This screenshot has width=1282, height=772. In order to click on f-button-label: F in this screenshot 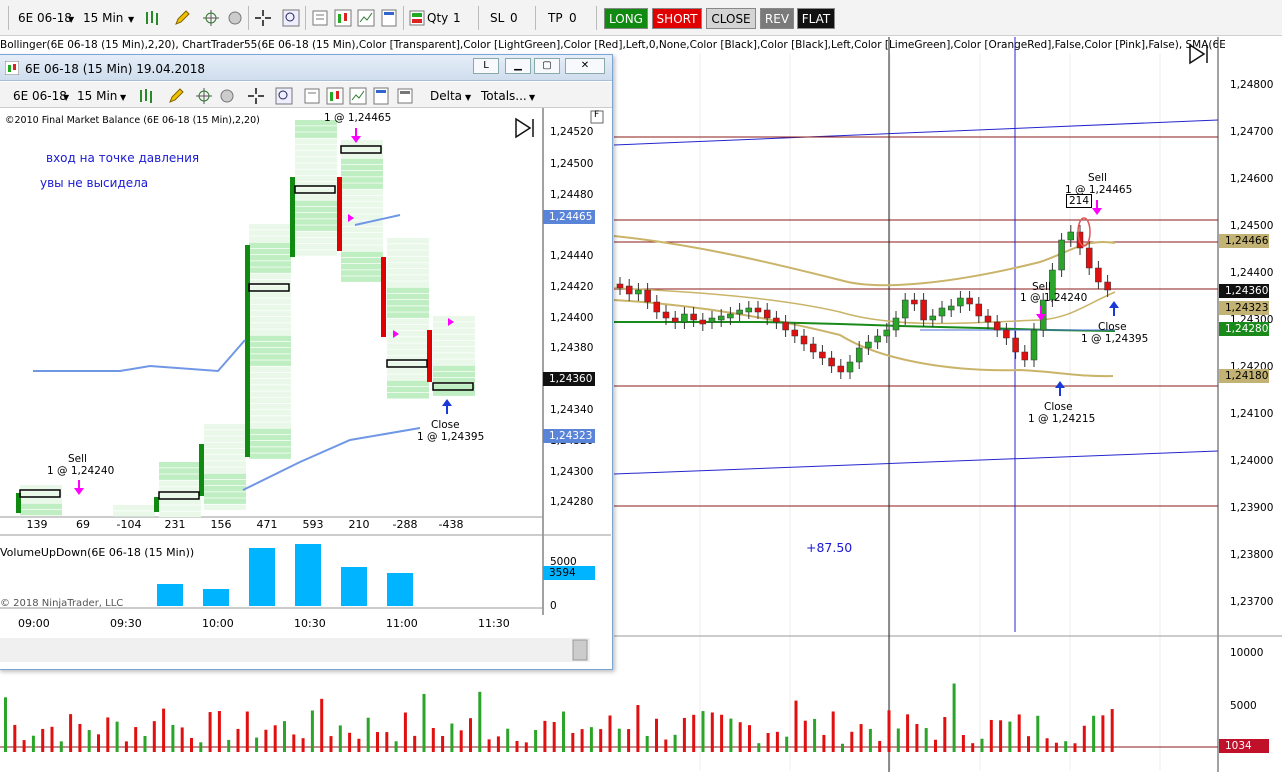, I will do `click(597, 115)`.